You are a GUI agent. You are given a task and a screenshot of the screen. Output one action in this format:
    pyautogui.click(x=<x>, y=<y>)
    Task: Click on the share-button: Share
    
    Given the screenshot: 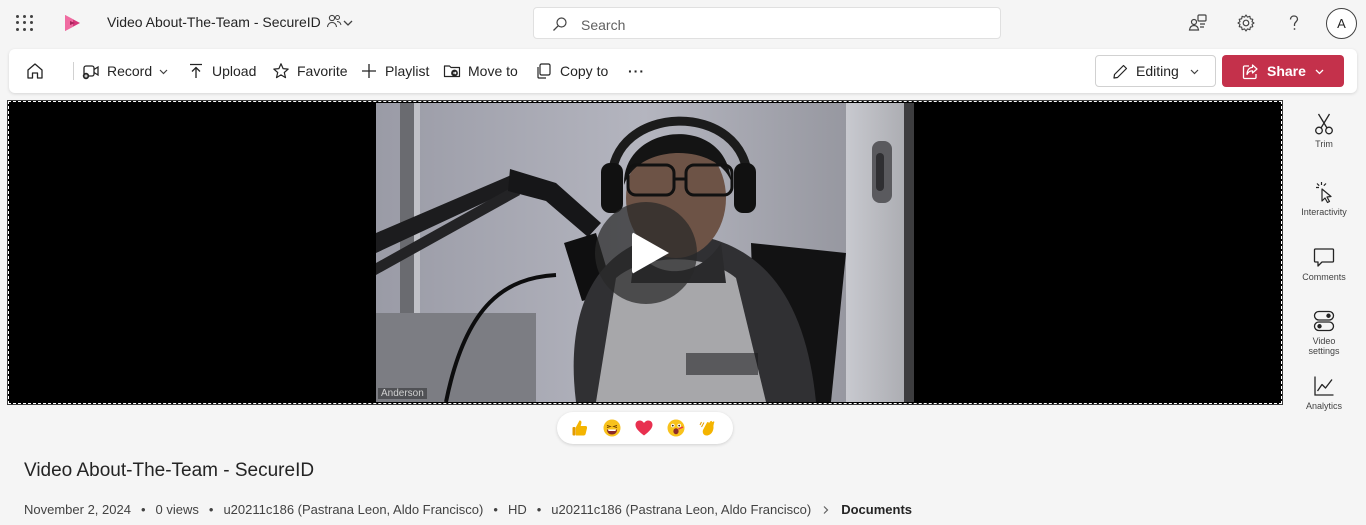 What is the action you would take?
    pyautogui.click(x=1283, y=71)
    